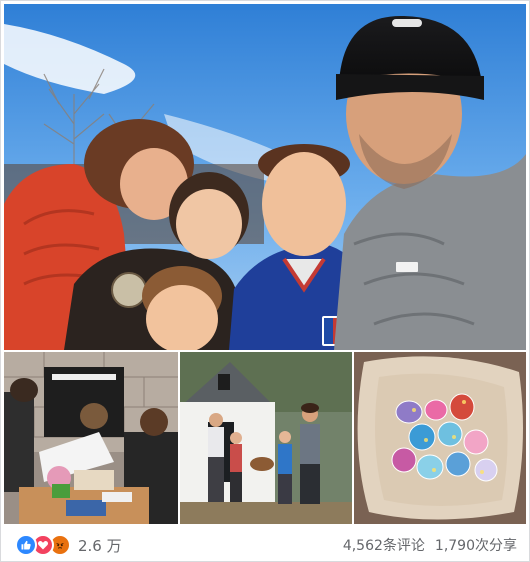 Image resolution: width=530 pixels, height=562 pixels. What do you see at coordinates (100, 545) in the screenshot?
I see `reaction-count: 2.6 万` at bounding box center [100, 545].